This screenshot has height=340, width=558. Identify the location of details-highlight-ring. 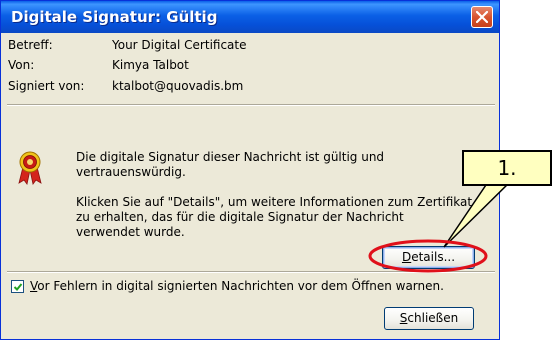
(428, 256).